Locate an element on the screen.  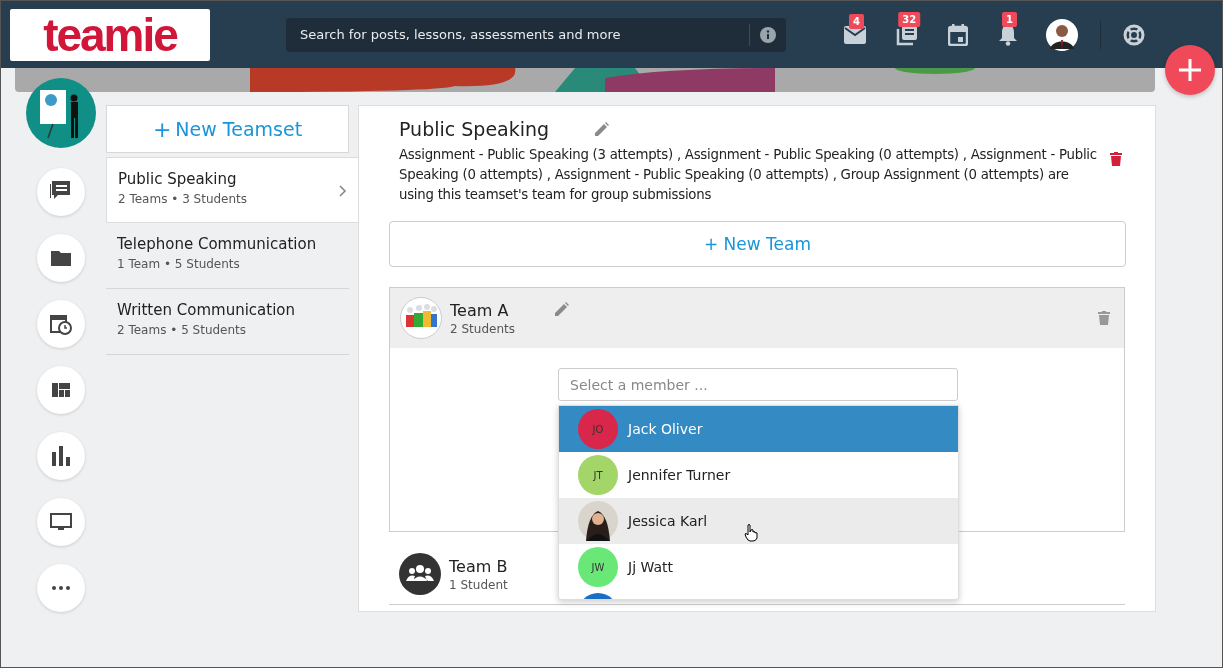
member-avatar: JW is located at coordinates (598, 567).